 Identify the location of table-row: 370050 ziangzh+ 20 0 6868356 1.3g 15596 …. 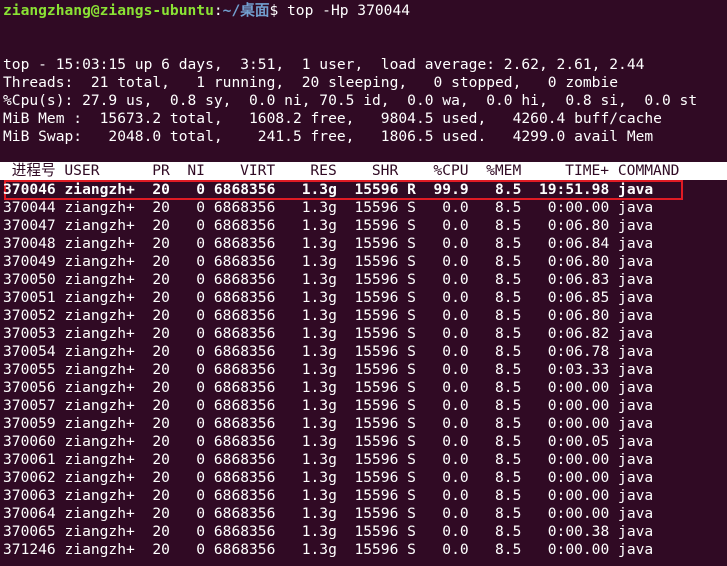
(328, 279).